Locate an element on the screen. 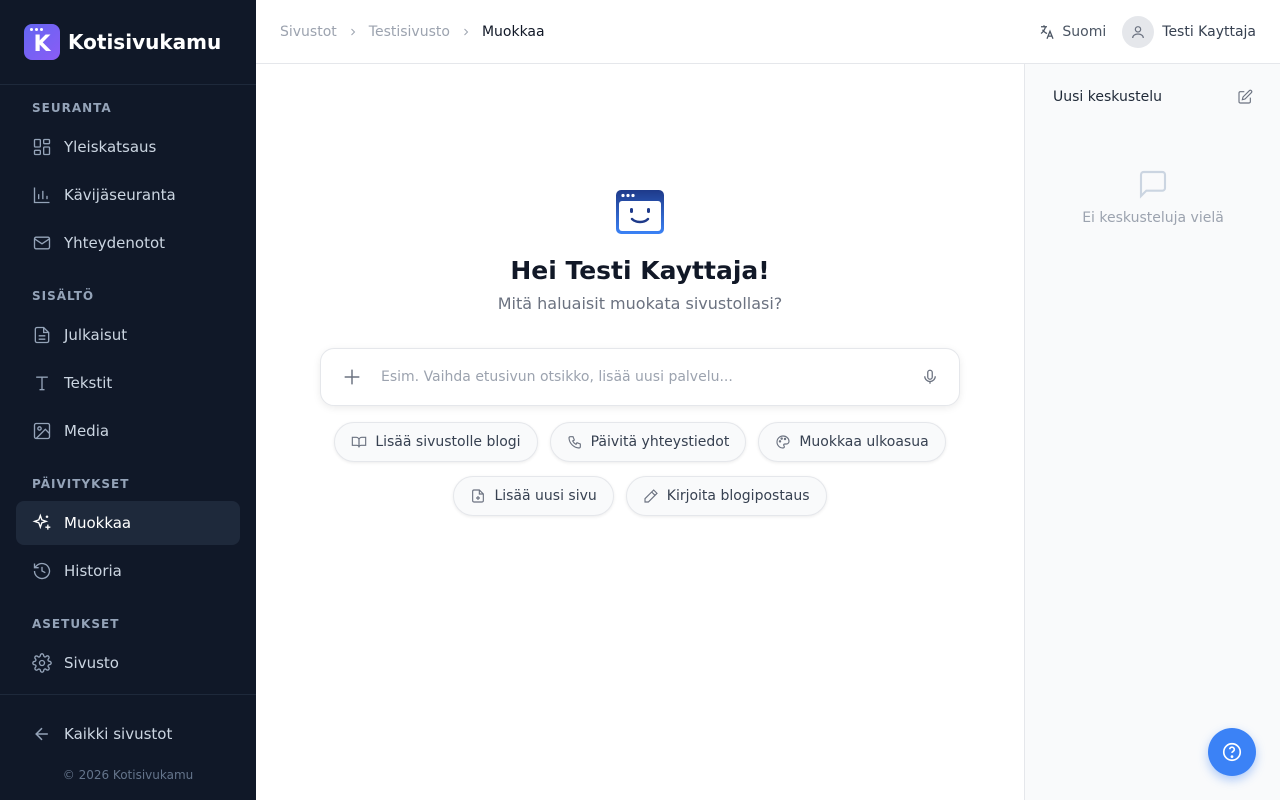 The height and width of the screenshot is (800, 1280). mail-icon is located at coordinates (42, 243).